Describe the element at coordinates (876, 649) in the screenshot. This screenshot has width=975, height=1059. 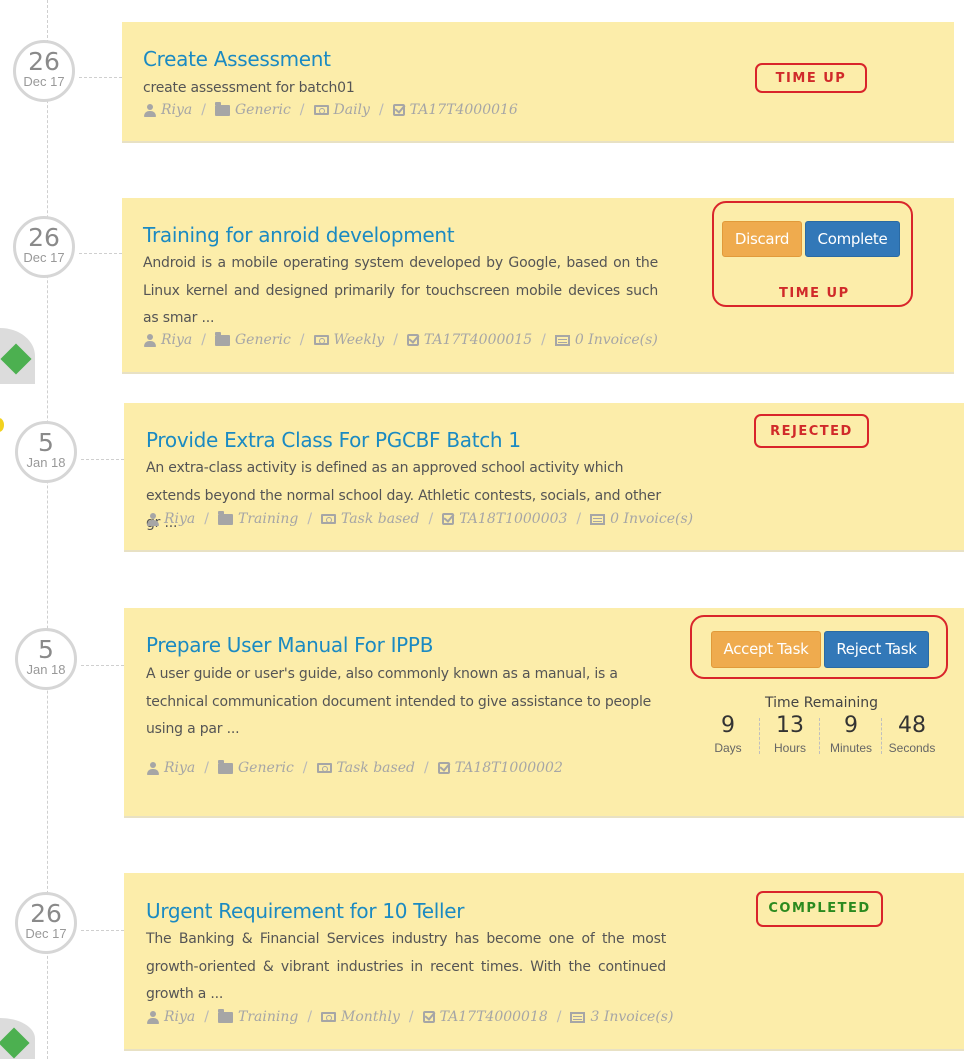
I see `reject-task-button: Reject Task` at that location.